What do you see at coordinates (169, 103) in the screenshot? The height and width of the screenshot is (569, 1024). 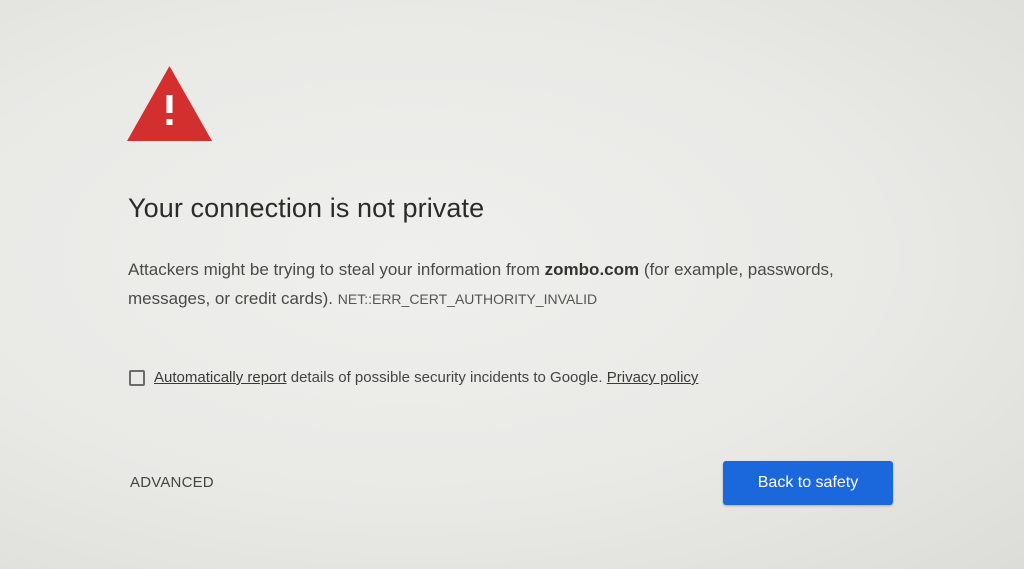 I see `warning-triangle-icon` at bounding box center [169, 103].